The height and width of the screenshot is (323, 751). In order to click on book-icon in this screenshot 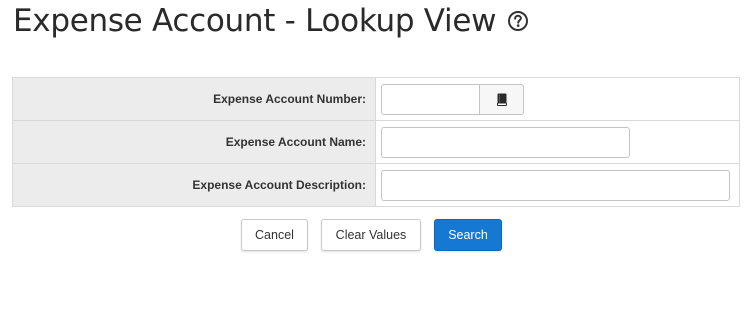, I will do `click(501, 99)`.